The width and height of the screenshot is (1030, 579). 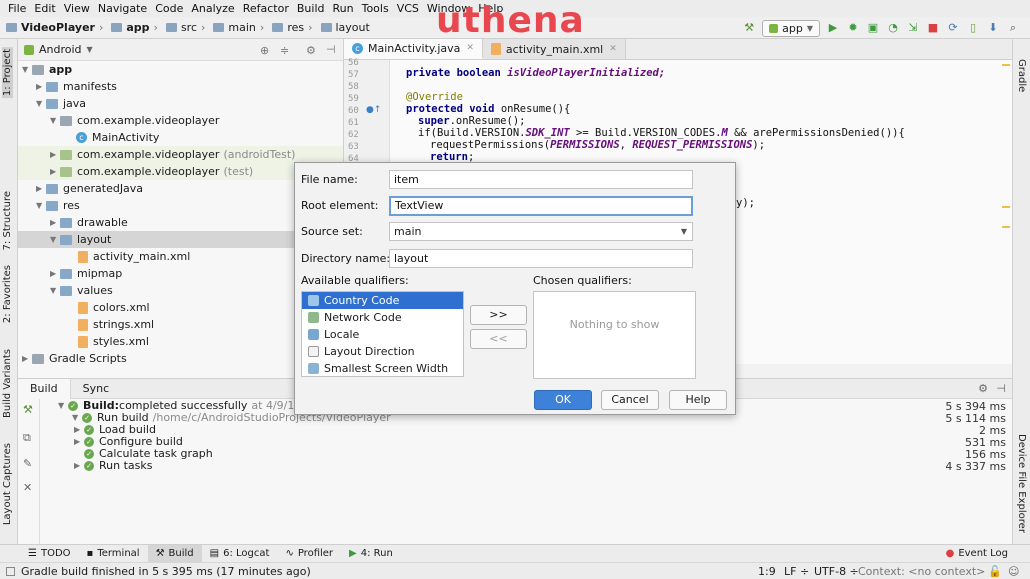 I want to click on tree-item-package-main: ▼ com.example.videoplayer, so click(x=134, y=120).